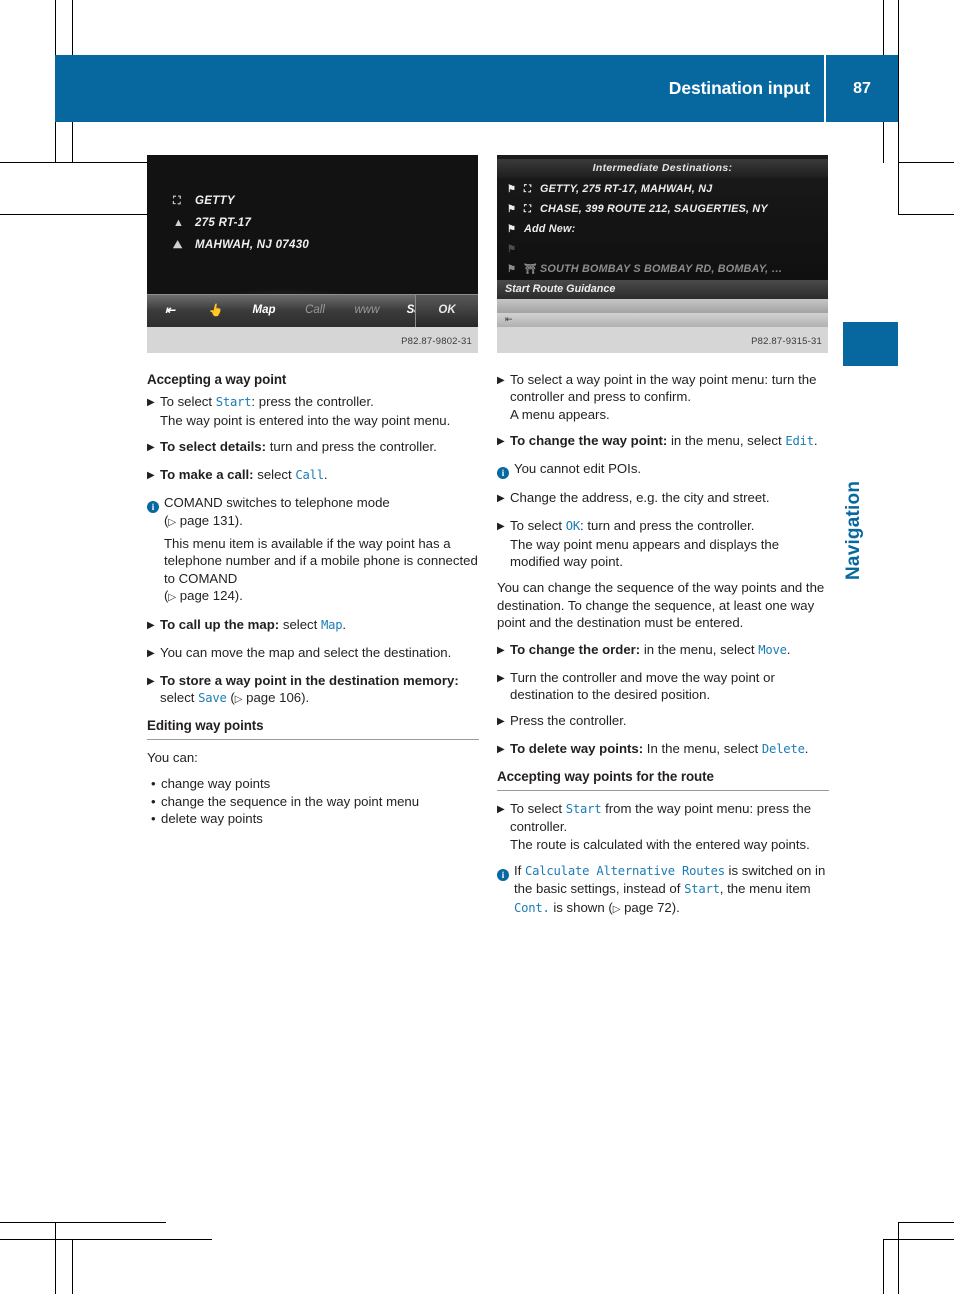 Image resolution: width=954 pixels, height=1294 pixels. Describe the element at coordinates (230, 698) in the screenshot. I see `step-store-way-point-after: (` at that location.